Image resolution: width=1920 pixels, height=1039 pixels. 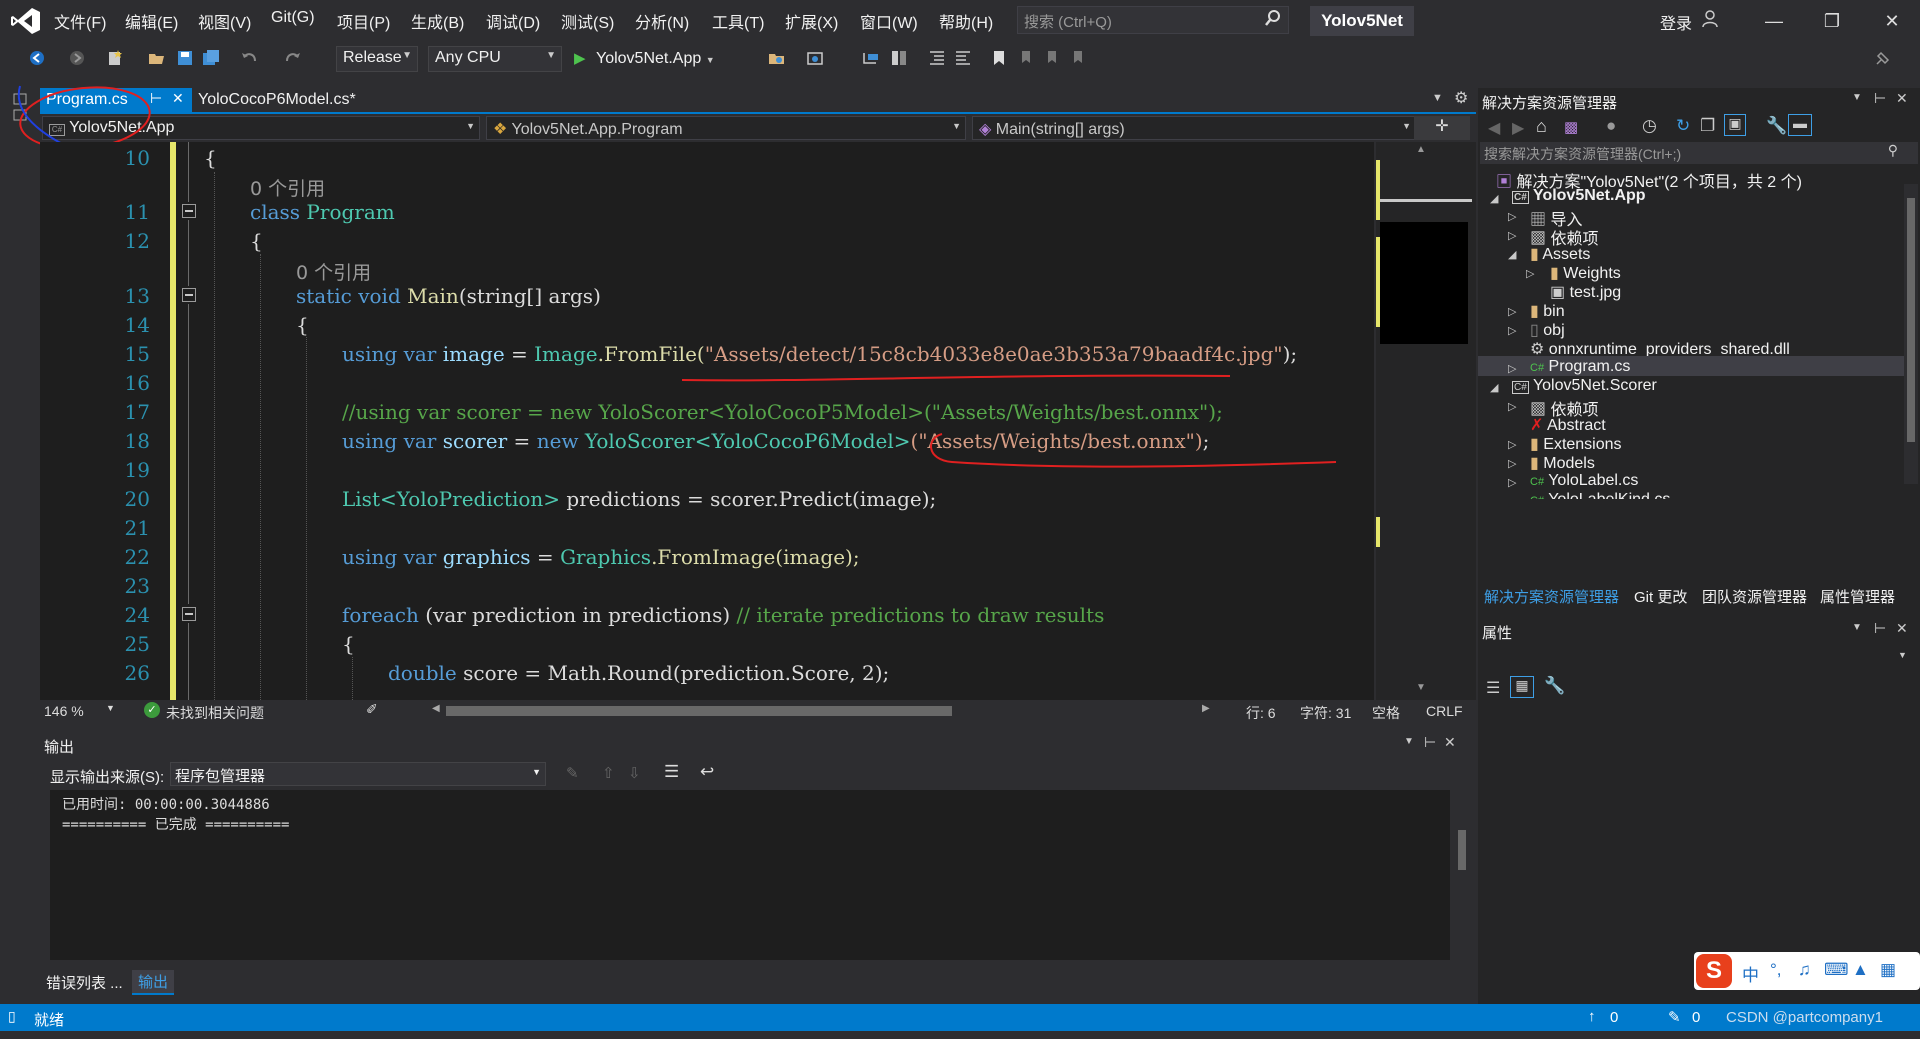 I want to click on scroll-right-icon: ▶, so click(x=1206, y=708).